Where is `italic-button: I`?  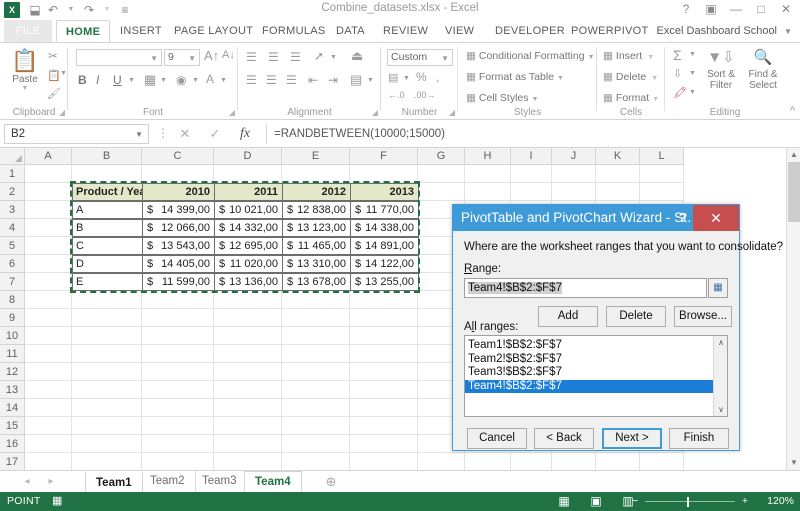 italic-button: I is located at coordinates (97, 80).